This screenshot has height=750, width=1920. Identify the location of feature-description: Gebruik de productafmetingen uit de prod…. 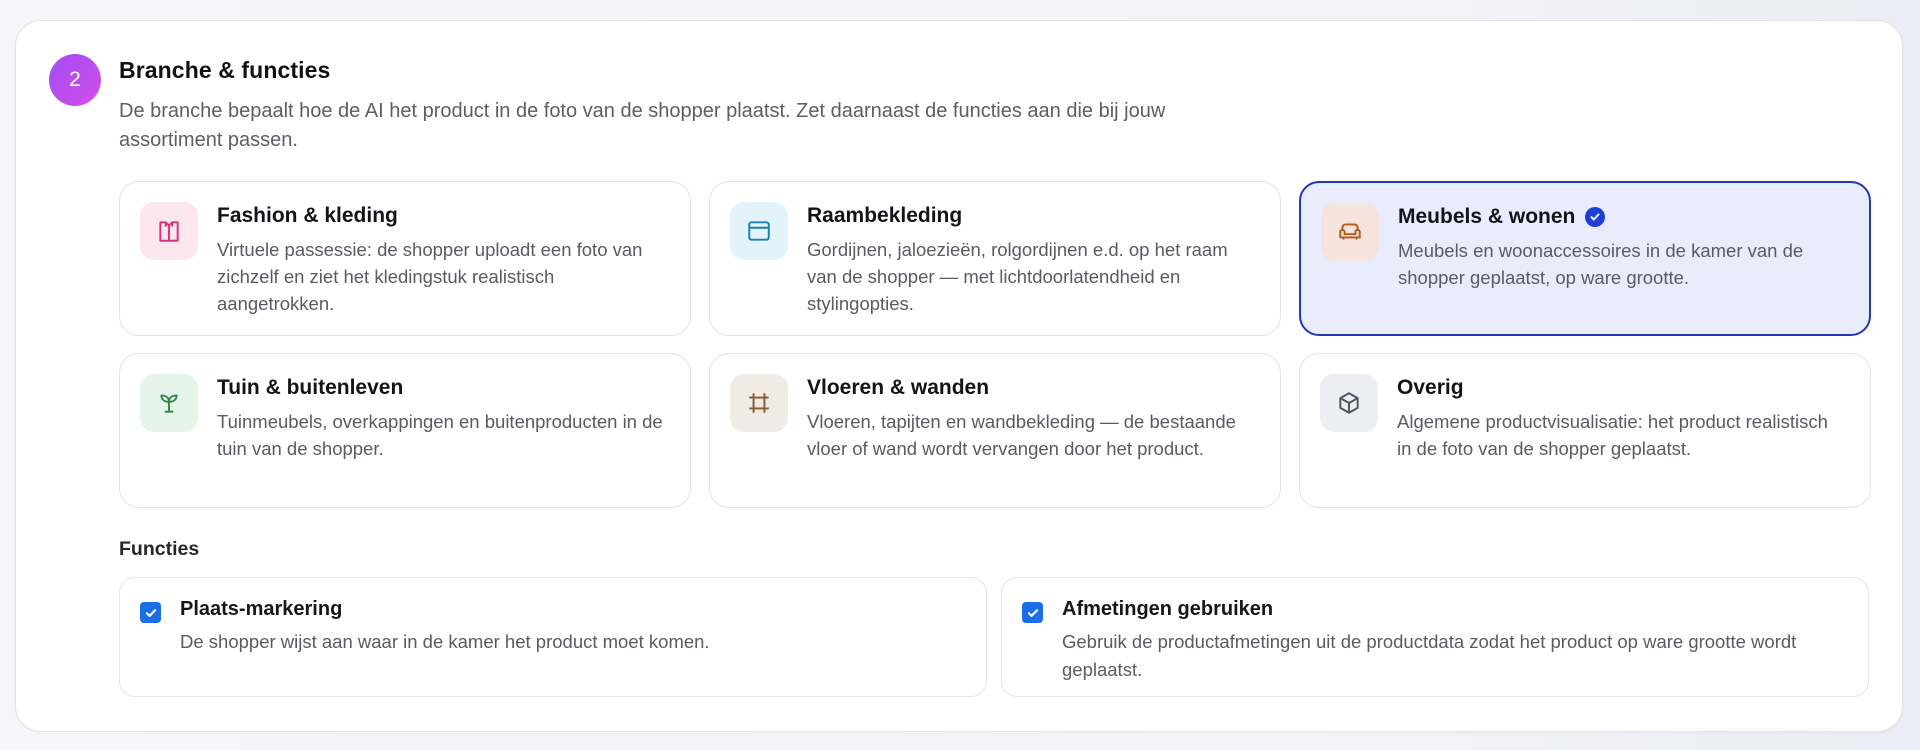
(1429, 655).